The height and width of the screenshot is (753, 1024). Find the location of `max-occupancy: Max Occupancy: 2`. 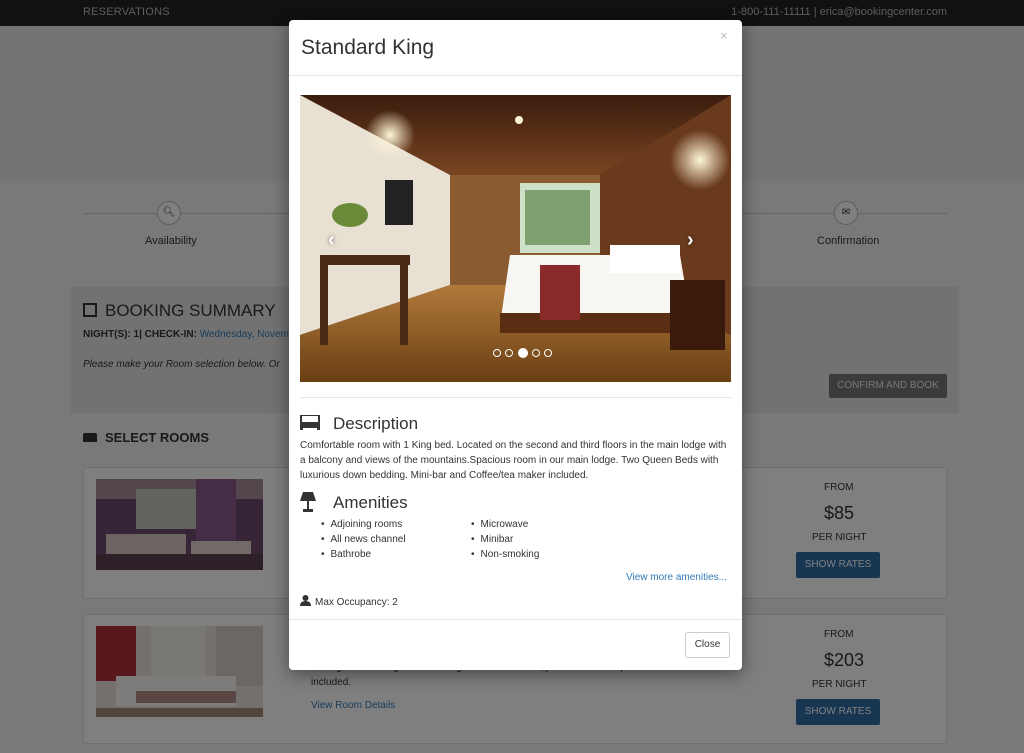

max-occupancy: Max Occupancy: 2 is located at coordinates (349, 601).